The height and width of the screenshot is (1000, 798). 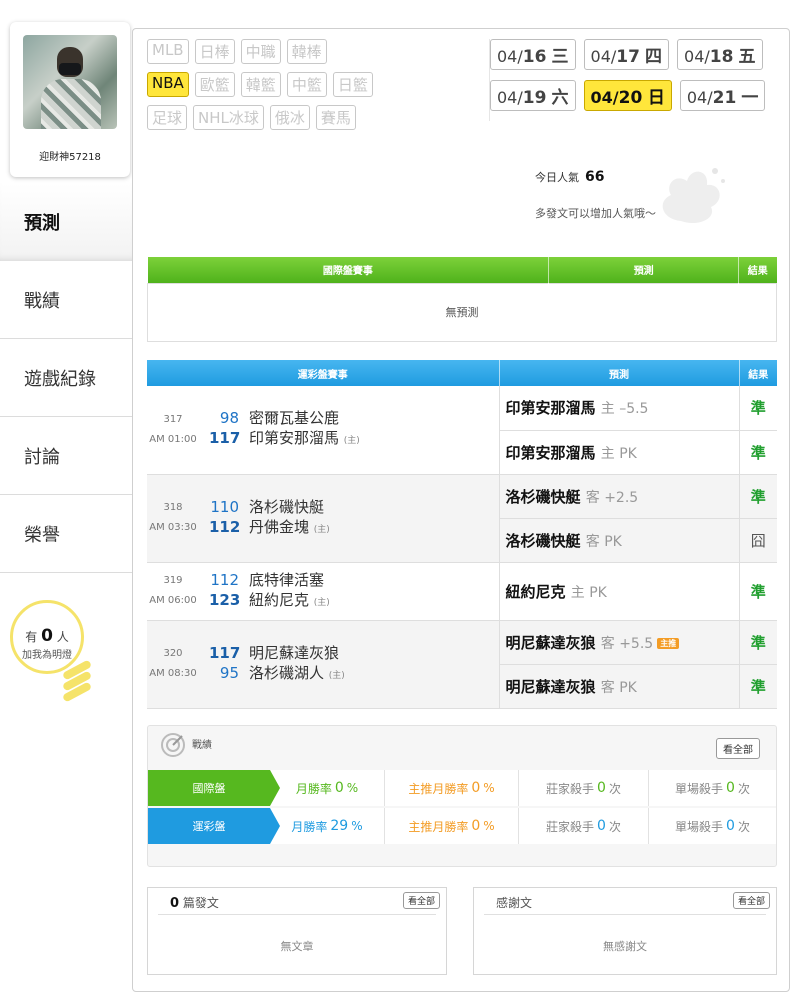 What do you see at coordinates (214, 84) in the screenshot?
I see `league-euro-basketball: 歐籃` at bounding box center [214, 84].